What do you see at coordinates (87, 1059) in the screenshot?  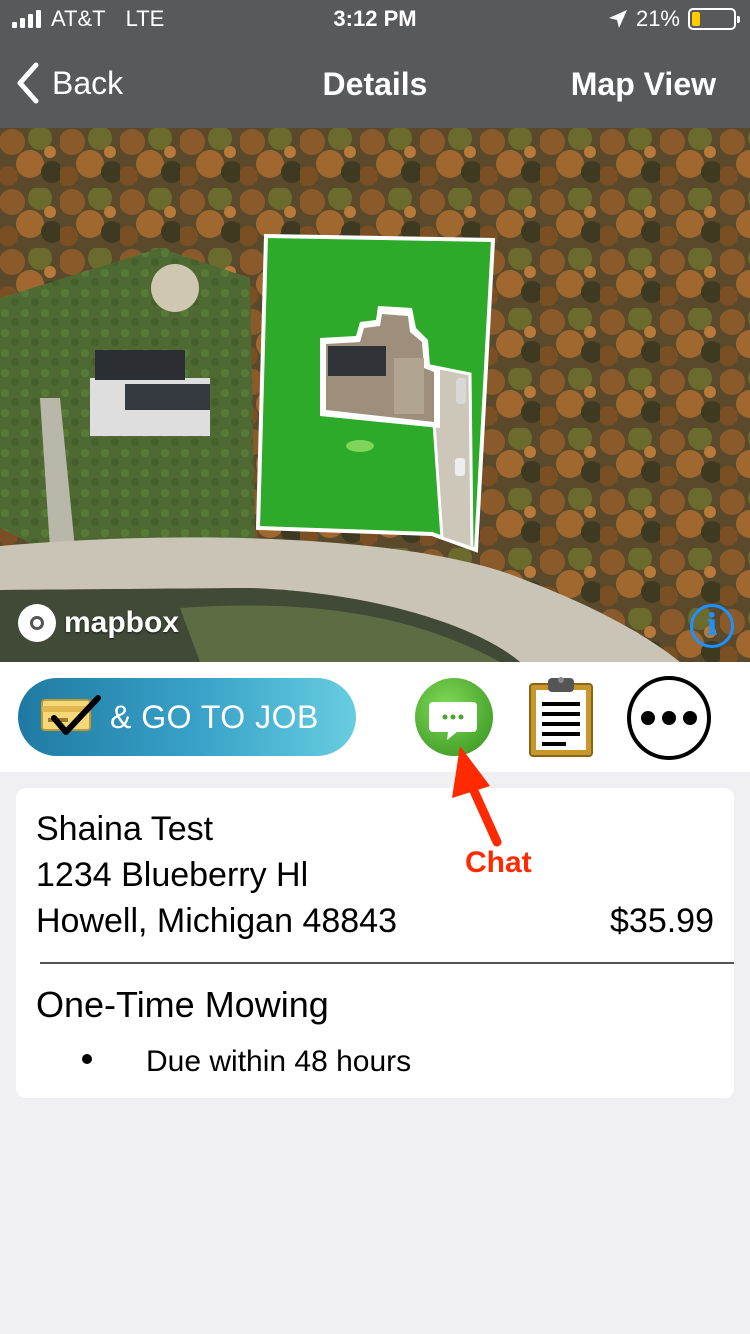 I see `bullet-icon` at bounding box center [87, 1059].